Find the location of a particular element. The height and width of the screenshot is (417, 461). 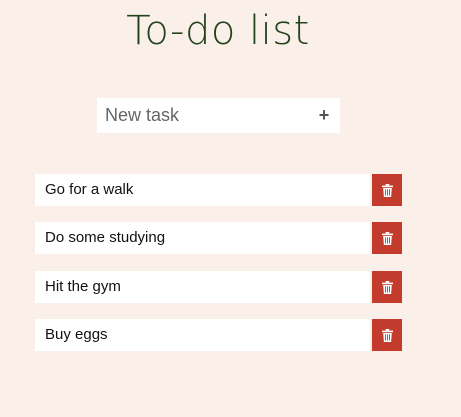

task-item: Do some studying is located at coordinates (218, 238).